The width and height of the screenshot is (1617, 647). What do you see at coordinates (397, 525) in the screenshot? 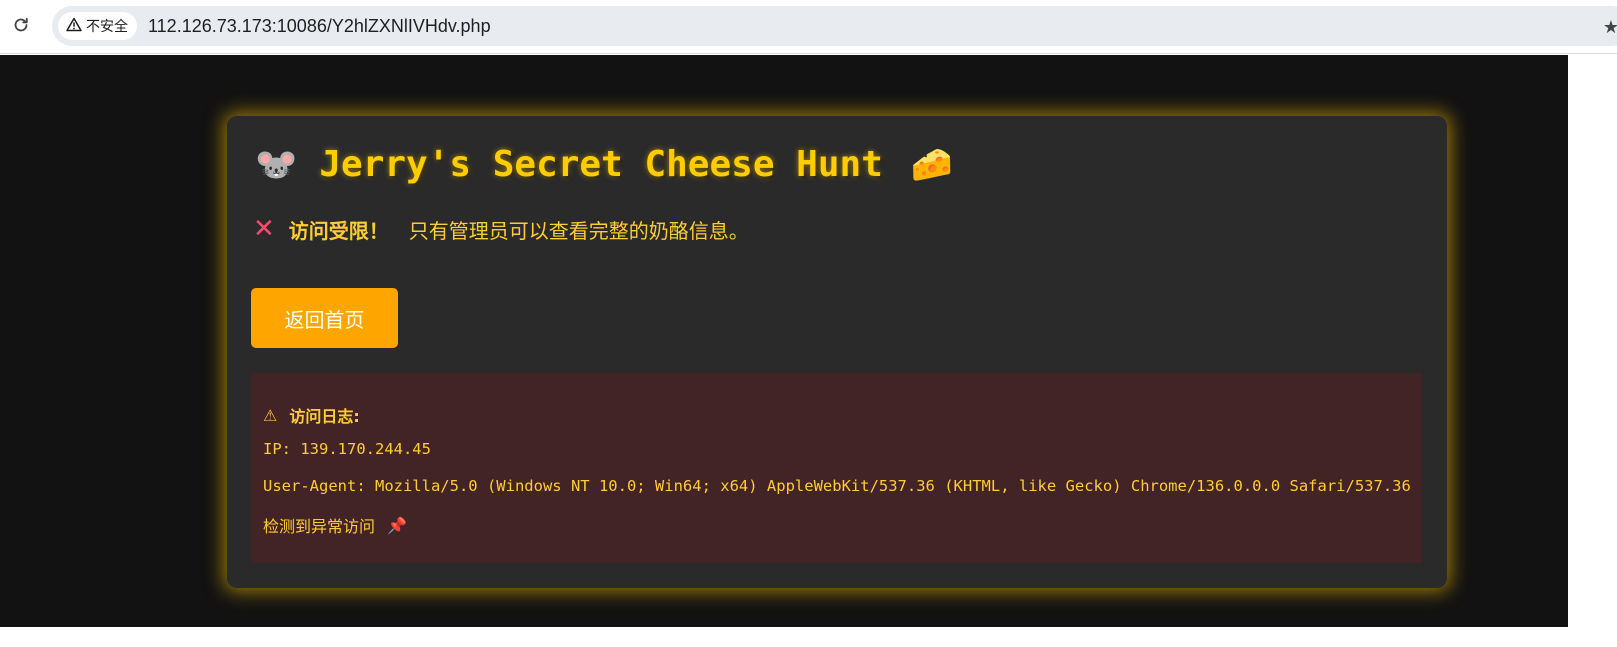
I see `pin-icon: 📌` at bounding box center [397, 525].